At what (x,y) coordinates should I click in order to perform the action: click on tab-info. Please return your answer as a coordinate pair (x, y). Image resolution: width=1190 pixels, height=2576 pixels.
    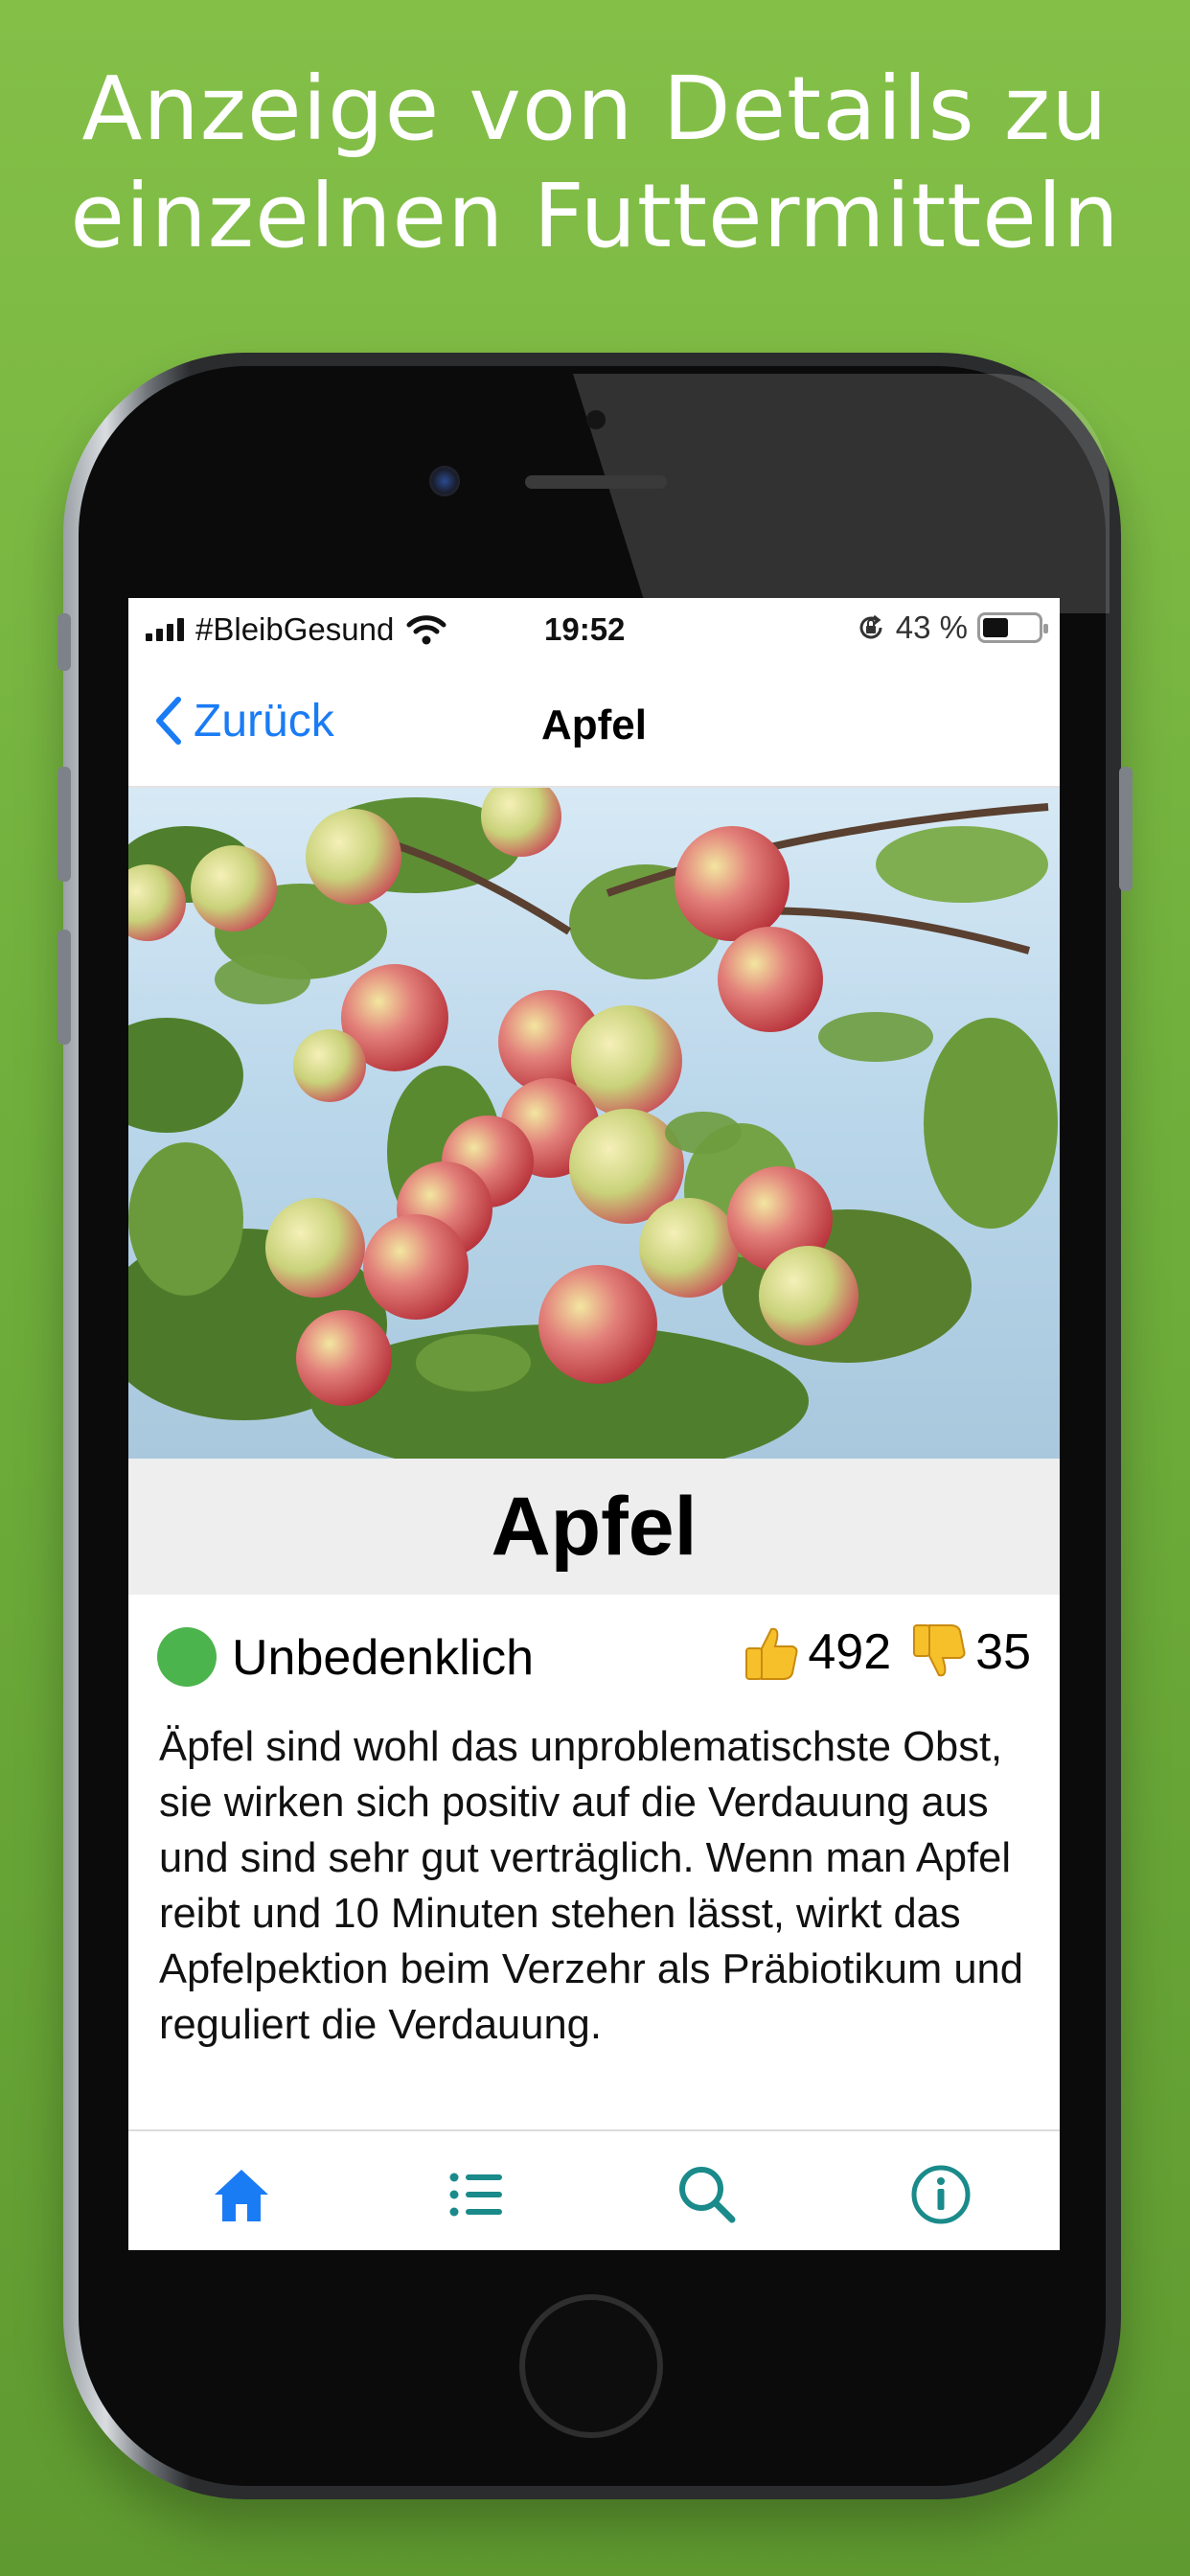
    Looking at the image, I should click on (941, 2194).